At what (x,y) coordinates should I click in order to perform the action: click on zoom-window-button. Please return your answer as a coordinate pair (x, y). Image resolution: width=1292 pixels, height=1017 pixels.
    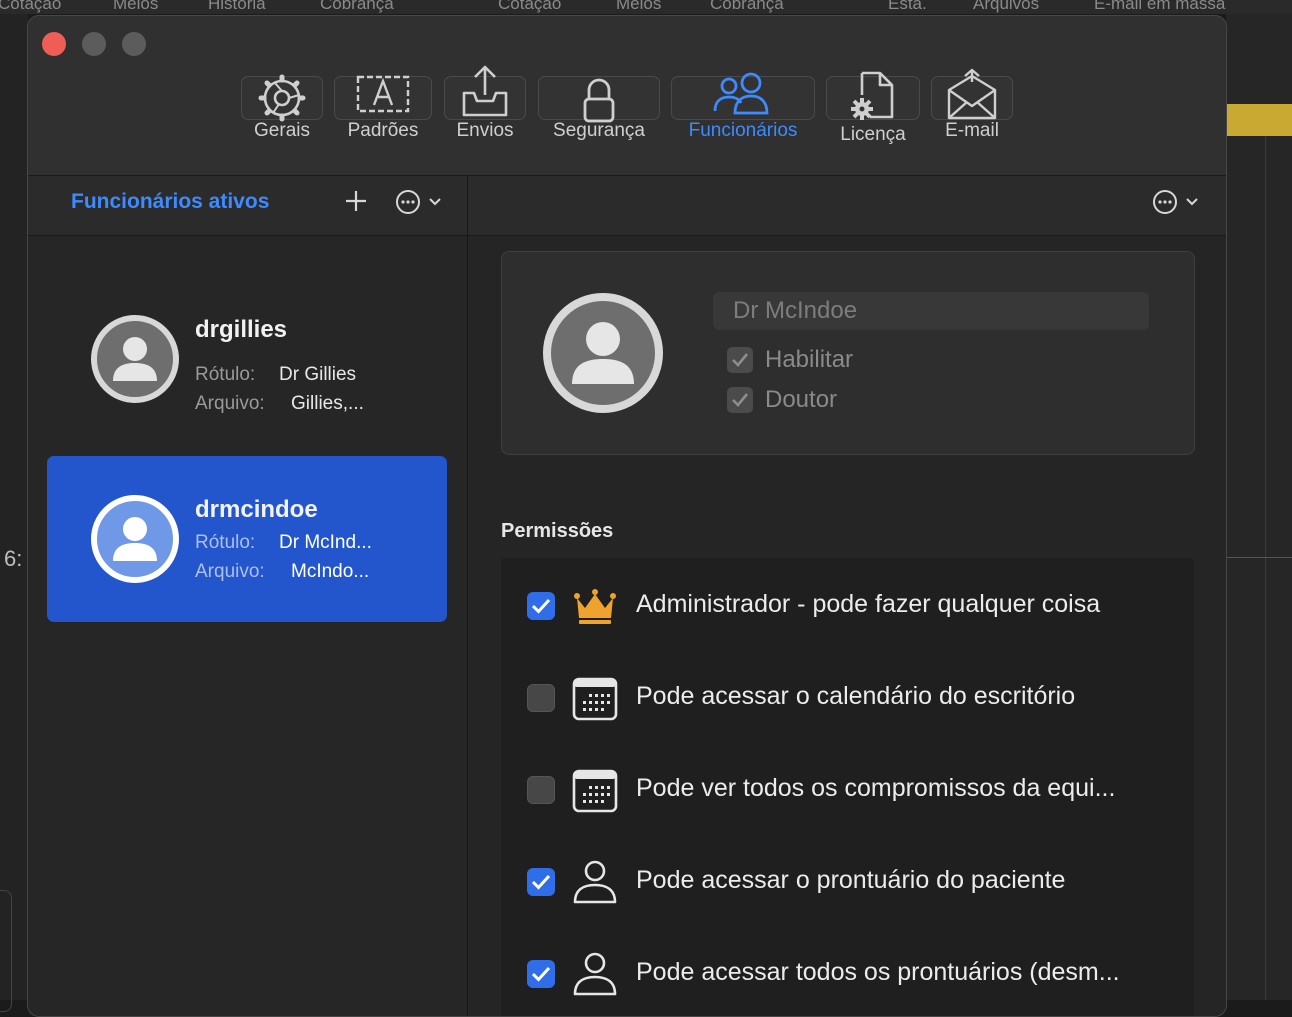
    Looking at the image, I should click on (134, 44).